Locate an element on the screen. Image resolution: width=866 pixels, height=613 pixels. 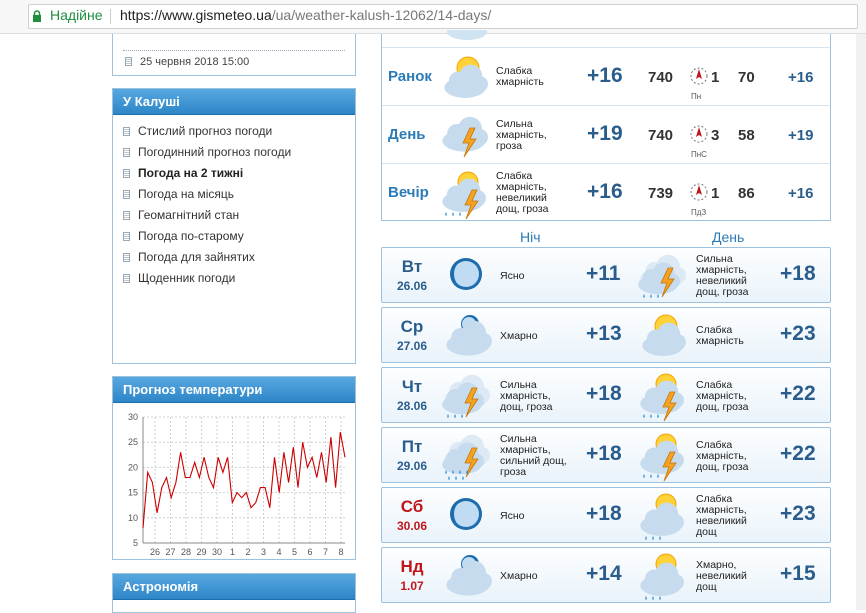
sun-thunder-rain-icon is located at coordinates (664, 456).